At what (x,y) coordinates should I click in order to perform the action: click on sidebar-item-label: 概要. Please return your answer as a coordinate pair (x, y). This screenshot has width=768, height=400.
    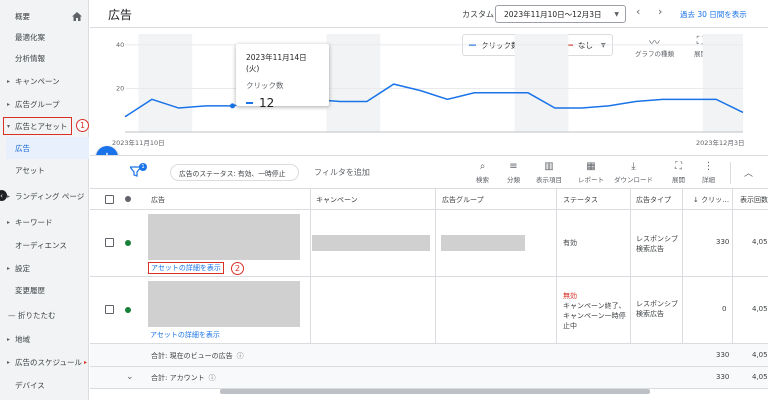
    Looking at the image, I should click on (22, 16).